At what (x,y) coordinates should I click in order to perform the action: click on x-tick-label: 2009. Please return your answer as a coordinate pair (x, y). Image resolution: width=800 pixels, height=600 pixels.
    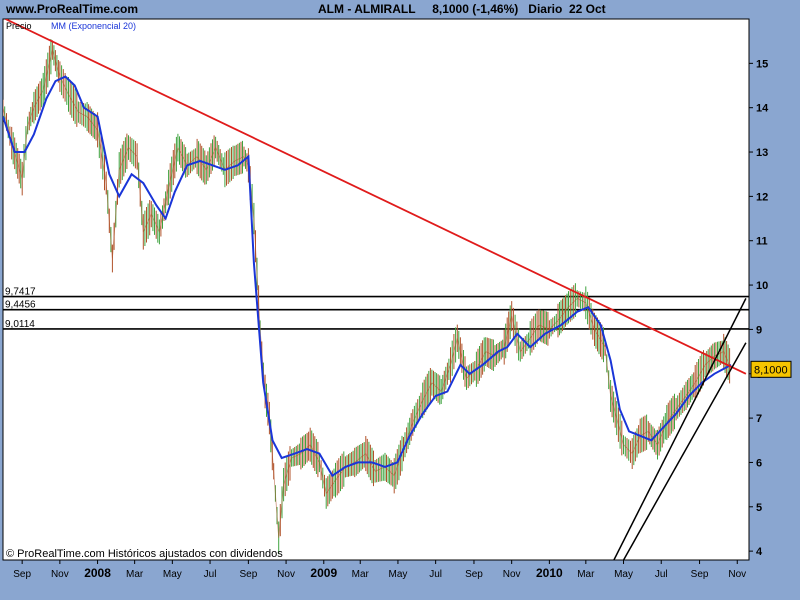
    Looking at the image, I should click on (323, 573).